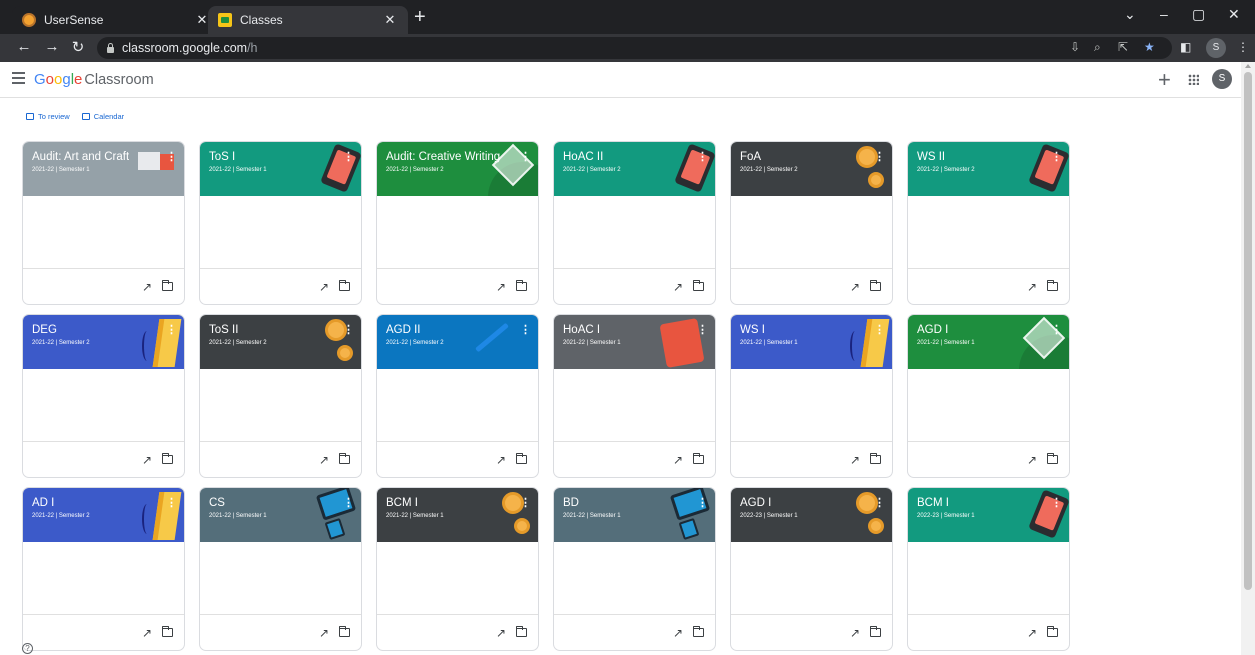 This screenshot has height=655, width=1255. Describe the element at coordinates (457, 569) in the screenshot. I see `class-card: BCM I 2021-22 | Semester 1 ⋮ ↗` at that location.